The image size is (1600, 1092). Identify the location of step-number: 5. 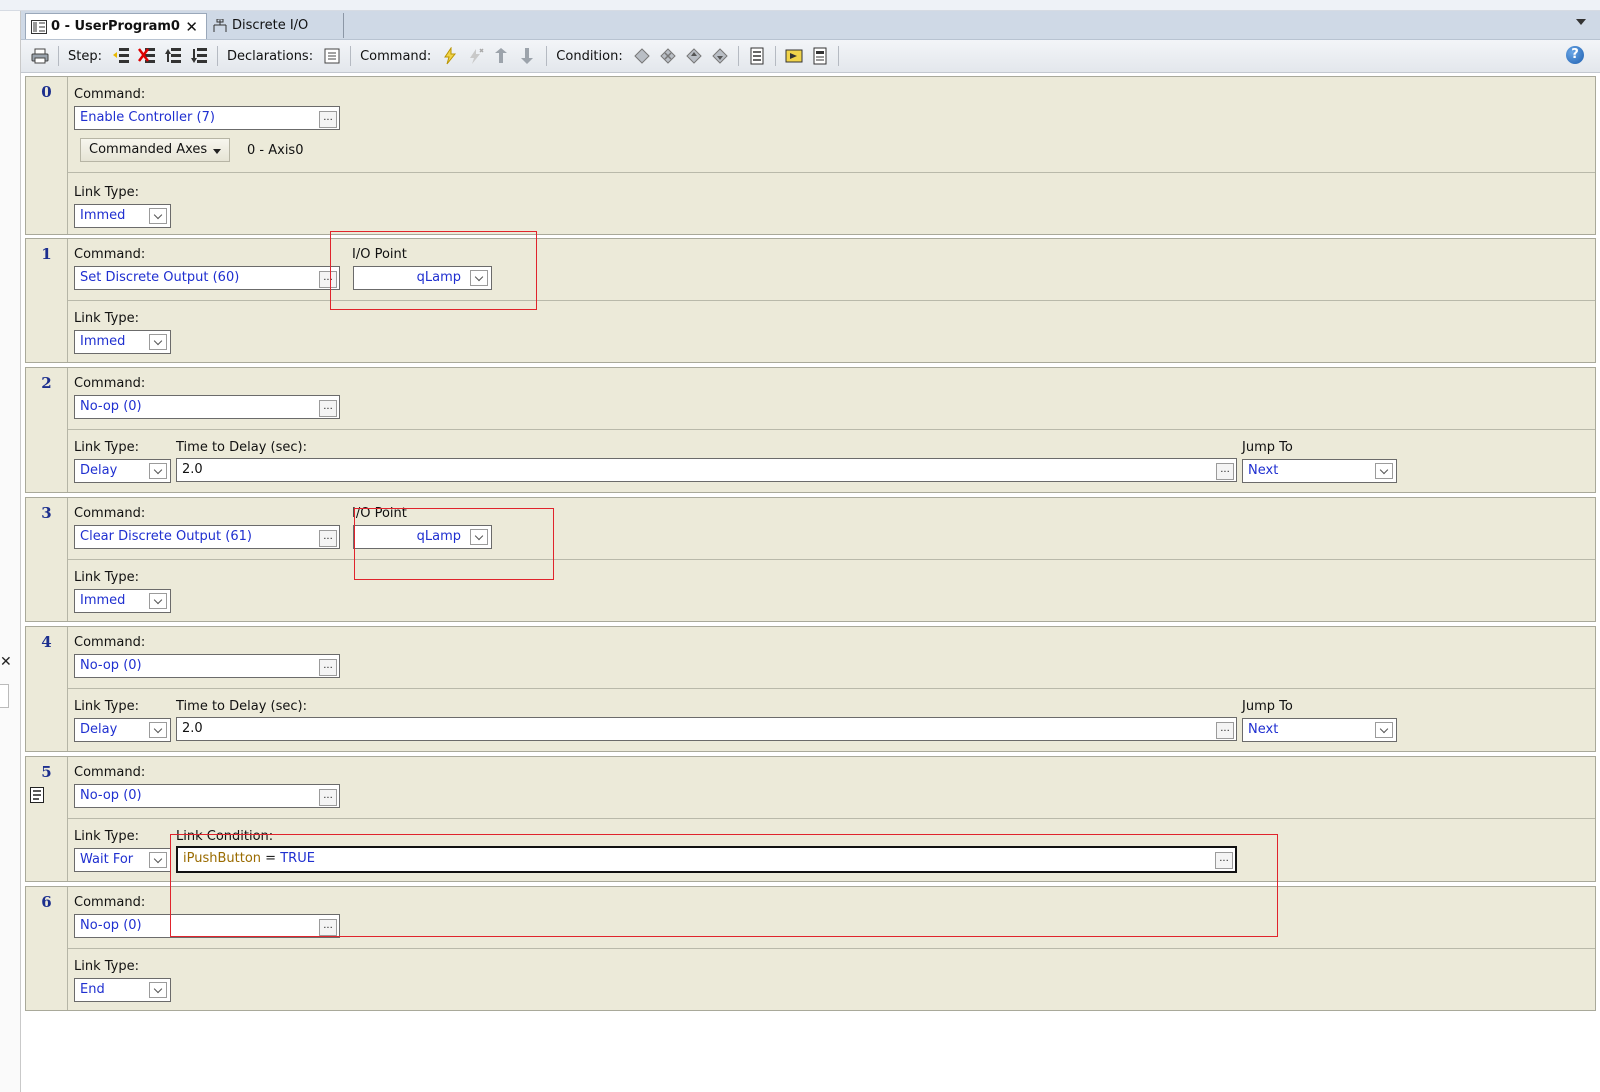
(47, 819).